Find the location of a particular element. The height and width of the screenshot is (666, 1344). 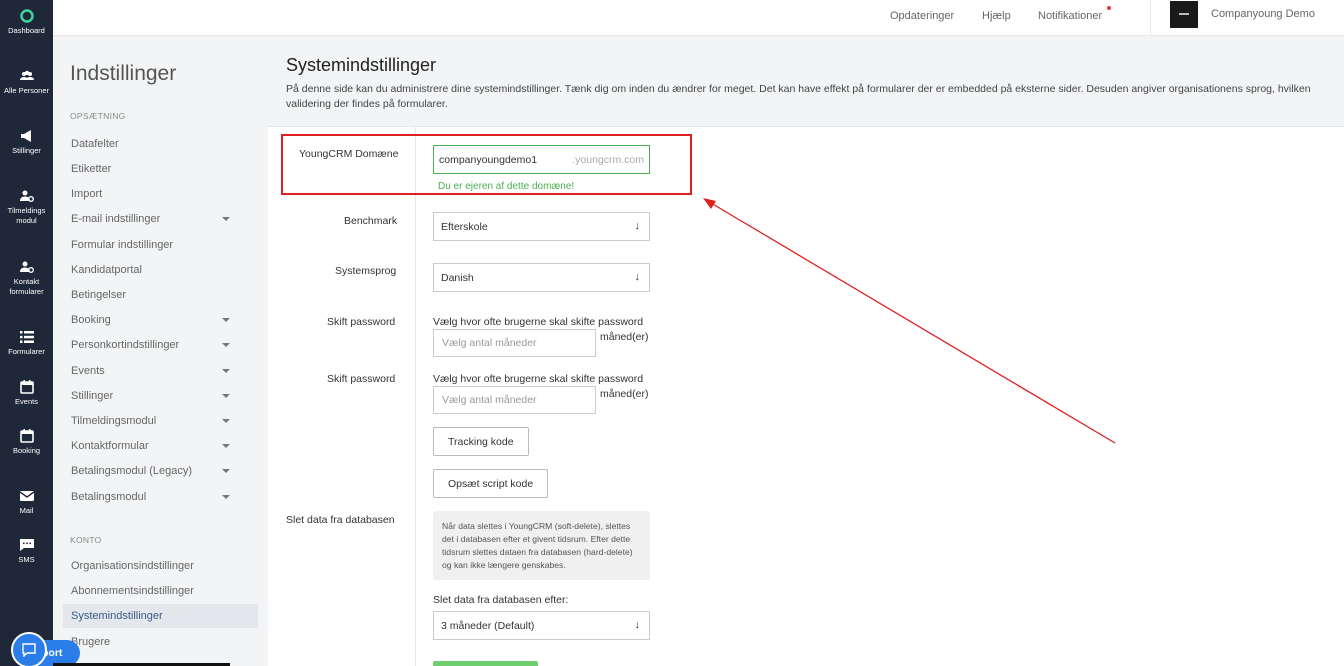

nav-item-import: Import is located at coordinates (160, 194).